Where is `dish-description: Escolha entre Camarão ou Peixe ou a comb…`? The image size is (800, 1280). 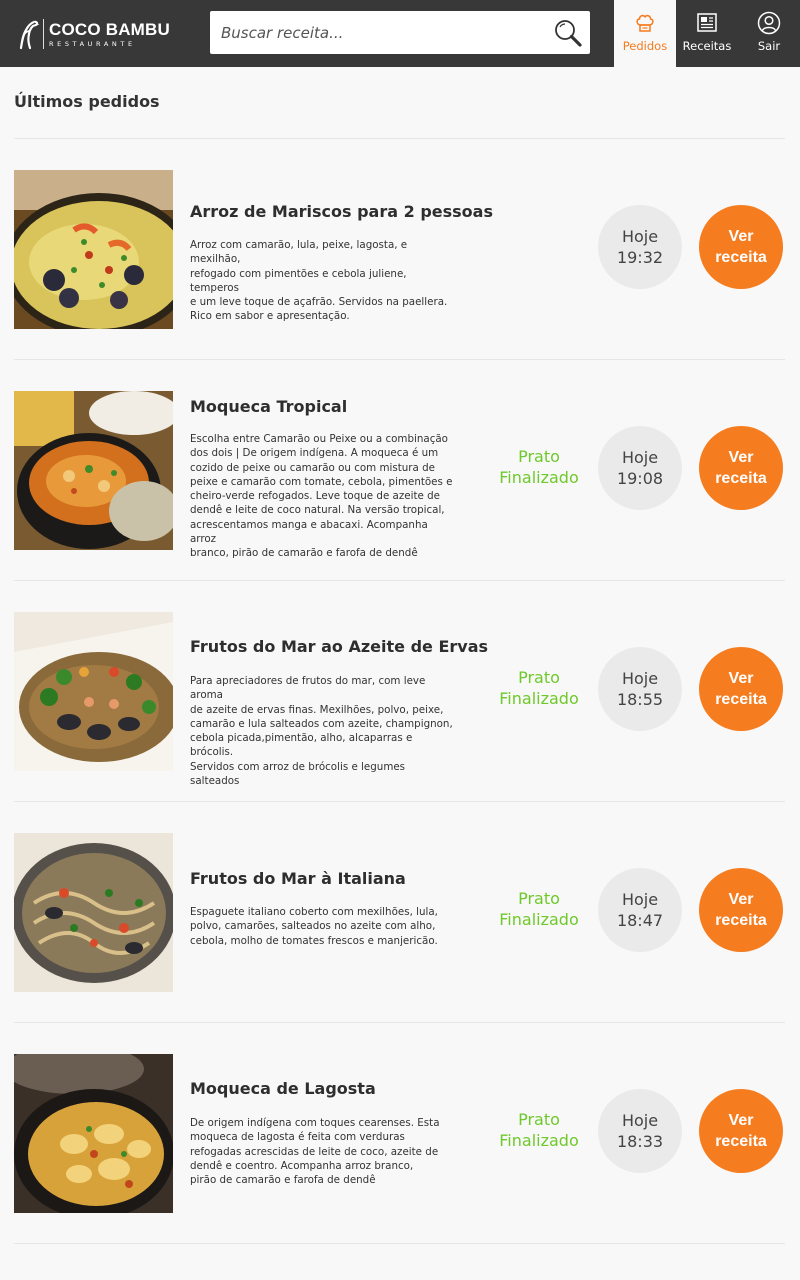 dish-description: Escolha entre Camarão ou Peixe ou a comb… is located at coordinates (321, 496).